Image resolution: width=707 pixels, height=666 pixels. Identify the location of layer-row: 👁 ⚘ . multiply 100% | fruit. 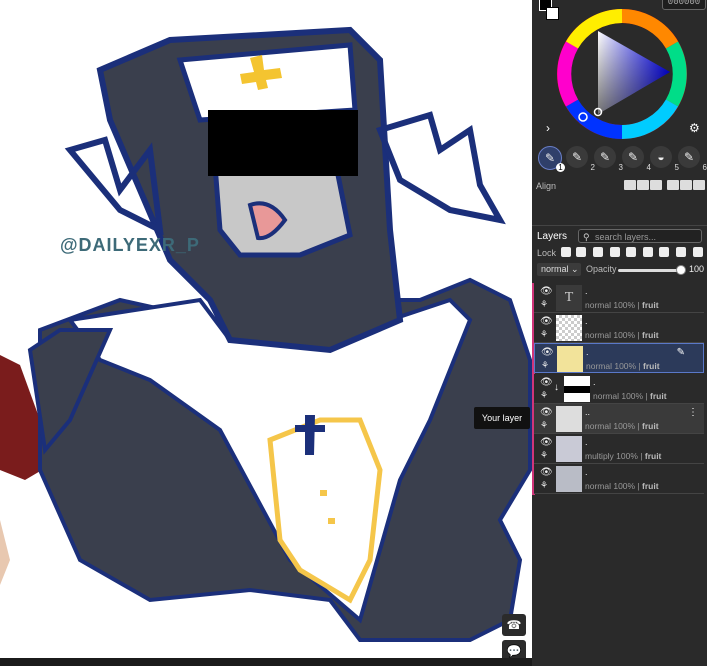
(619, 449).